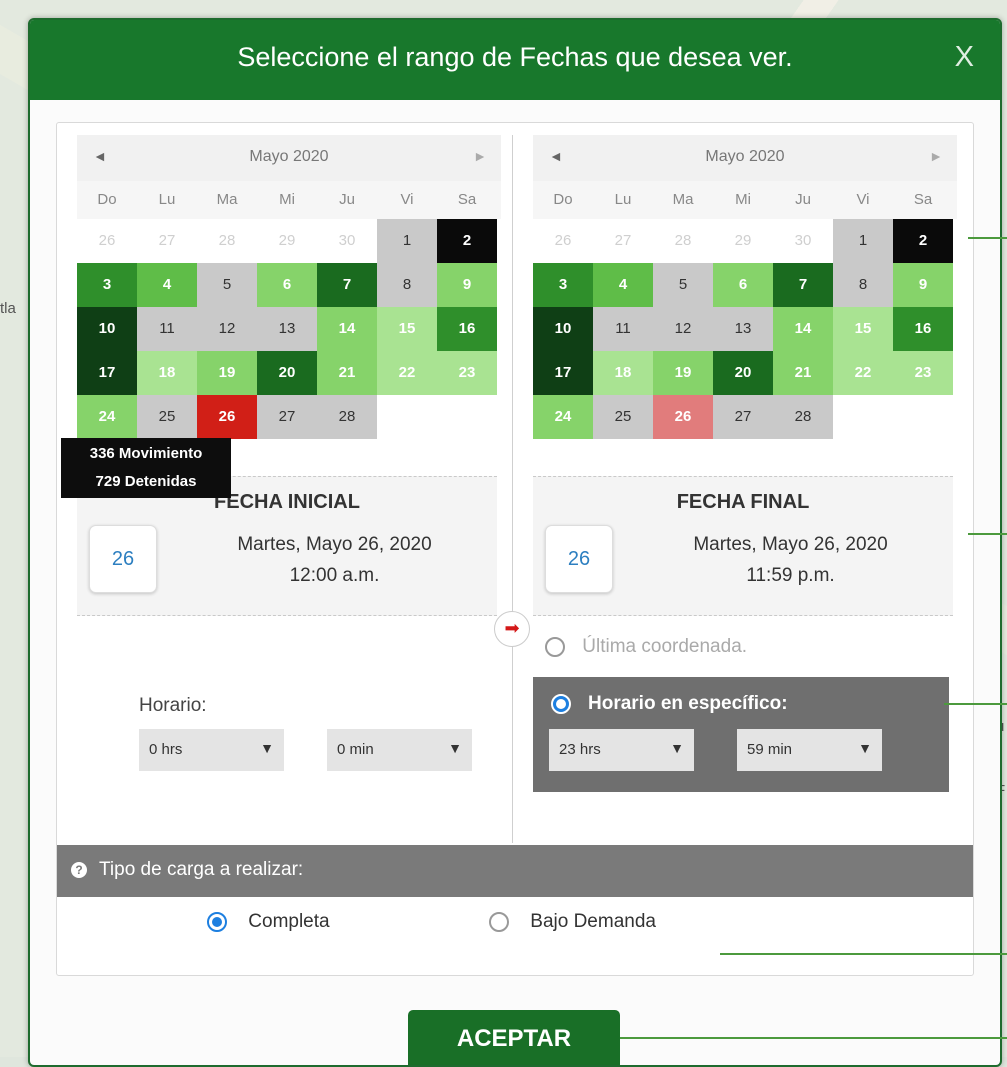  Describe the element at coordinates (407, 199) in the screenshot. I see `weekday-label: Vi` at that location.